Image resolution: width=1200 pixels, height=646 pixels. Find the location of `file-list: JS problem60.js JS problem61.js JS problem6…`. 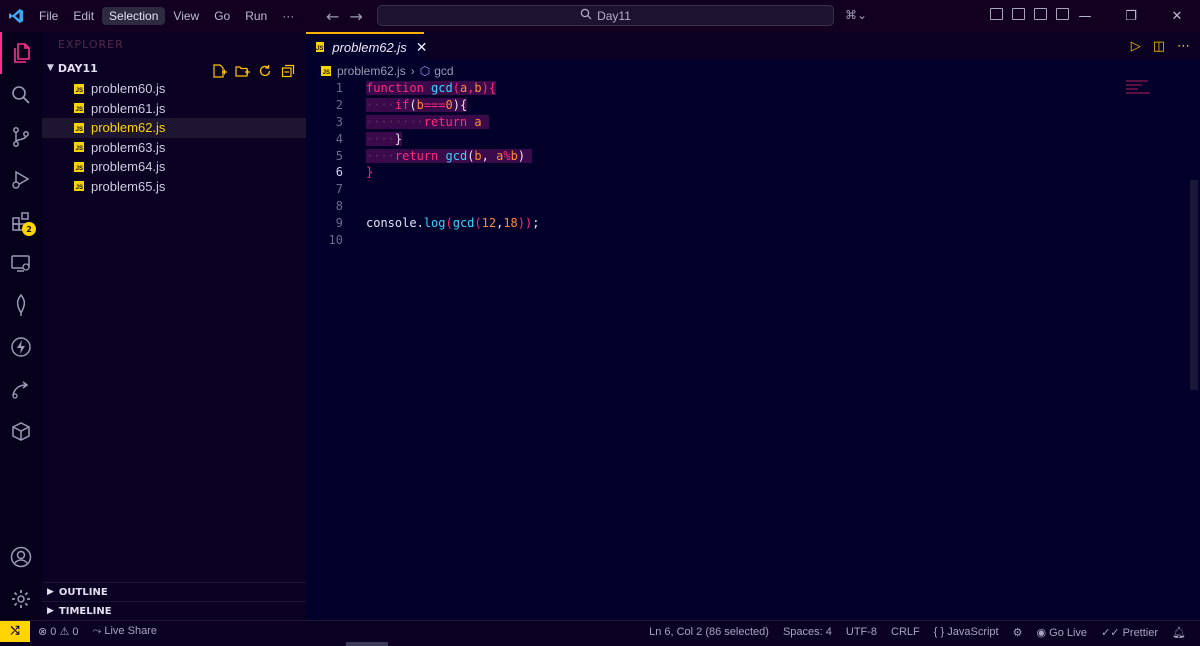

file-list: JS problem60.js JS problem61.js JS problem6… is located at coordinates (174, 137).